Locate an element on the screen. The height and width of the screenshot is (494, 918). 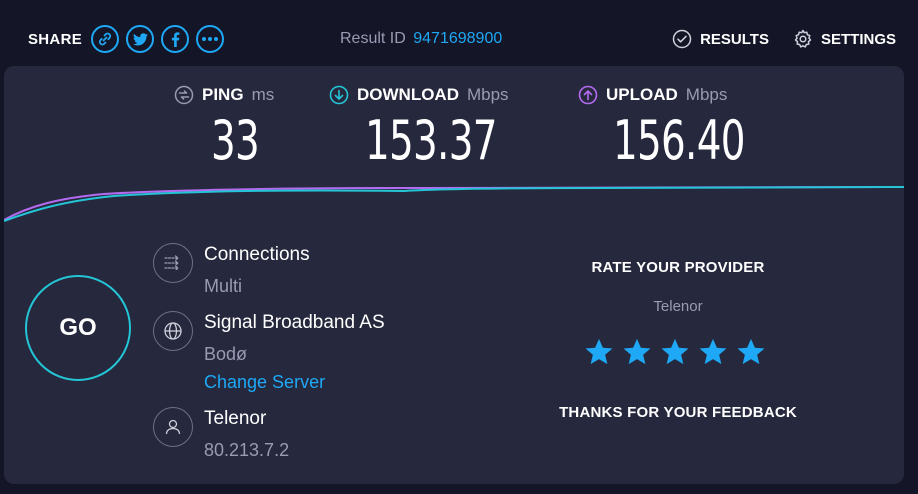
ping-metric: PING ms 33 is located at coordinates (226, 128).